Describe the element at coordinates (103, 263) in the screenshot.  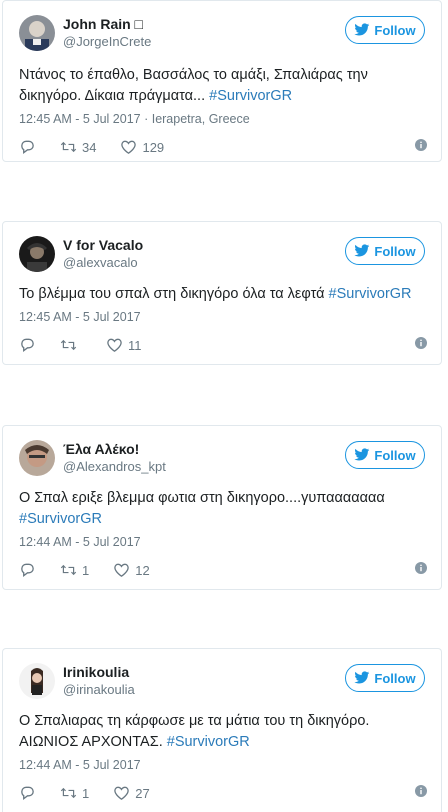
I see `user-handle: @alexvacalo` at that location.